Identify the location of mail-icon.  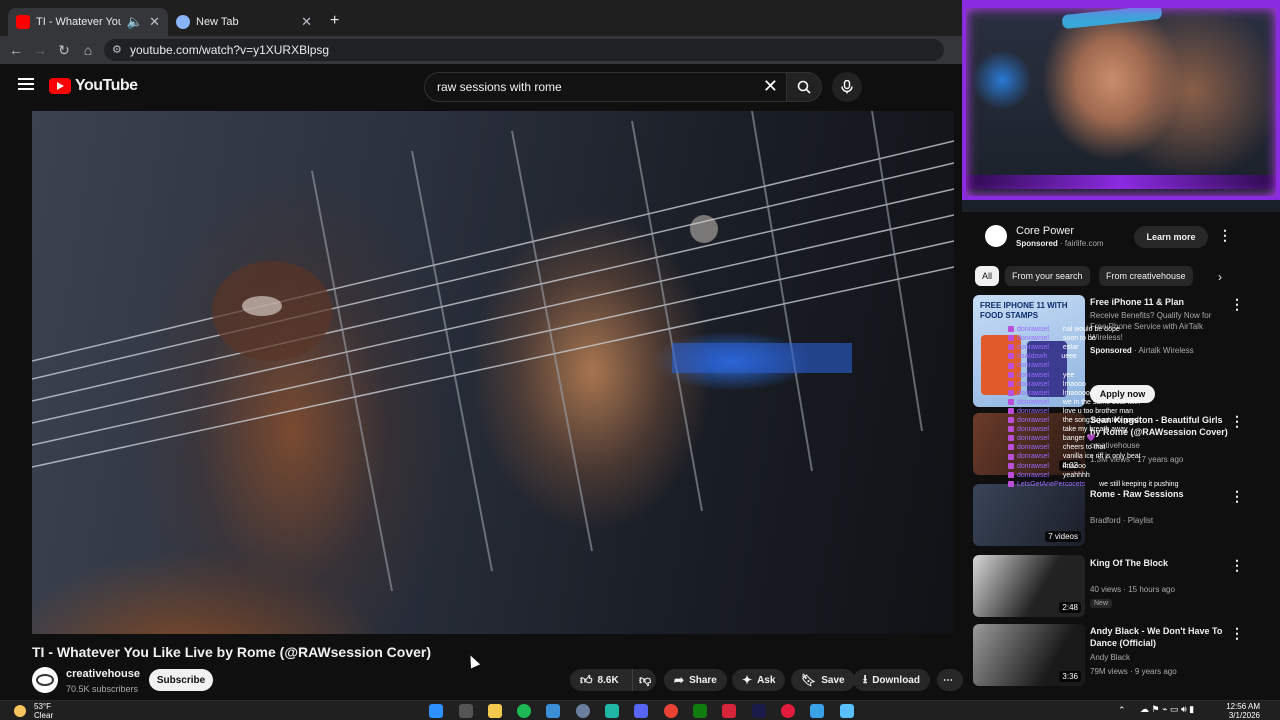
(553, 711).